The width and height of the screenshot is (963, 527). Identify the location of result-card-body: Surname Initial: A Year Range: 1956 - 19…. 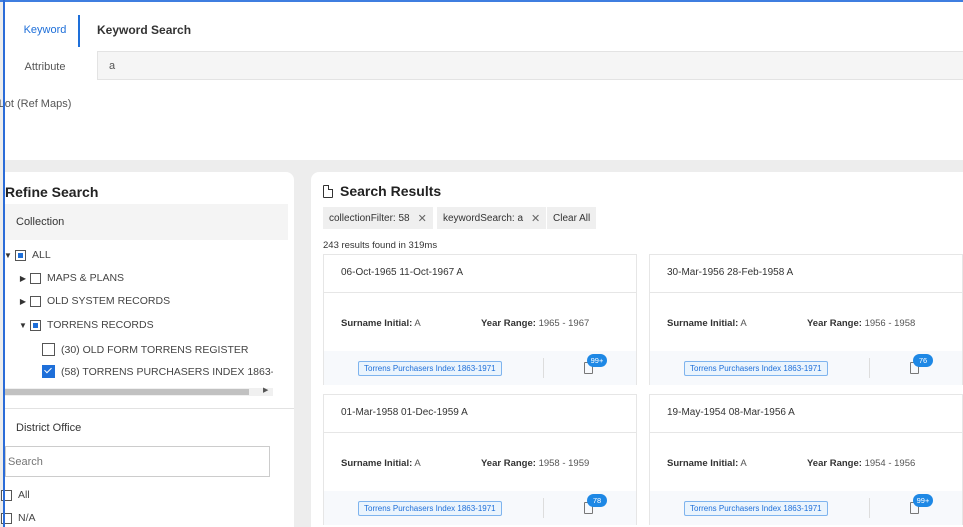
(806, 322).